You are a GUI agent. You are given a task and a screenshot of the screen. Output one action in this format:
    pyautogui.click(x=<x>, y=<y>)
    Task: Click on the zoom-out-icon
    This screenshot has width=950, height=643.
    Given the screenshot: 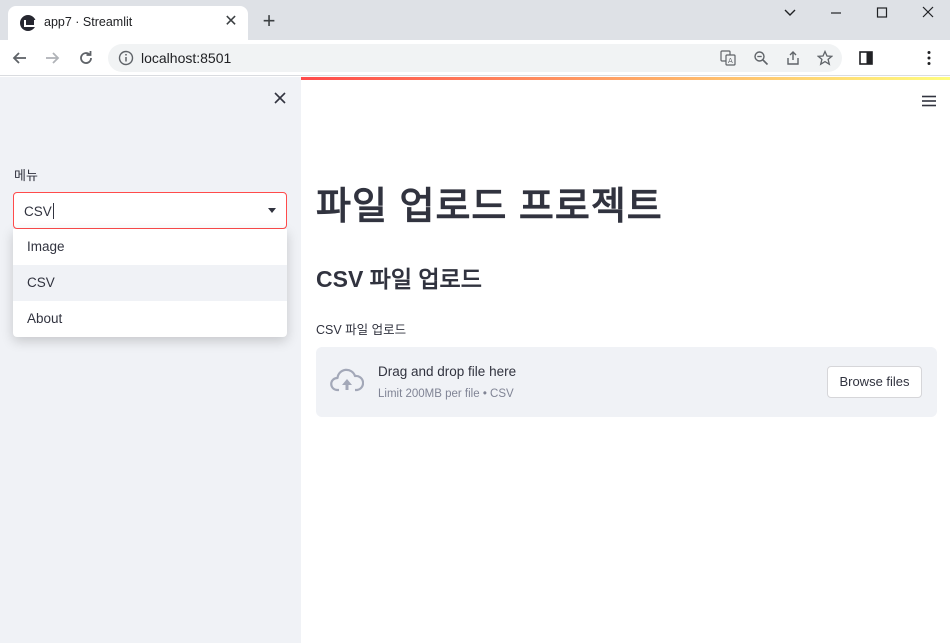 What is the action you would take?
    pyautogui.click(x=761, y=58)
    